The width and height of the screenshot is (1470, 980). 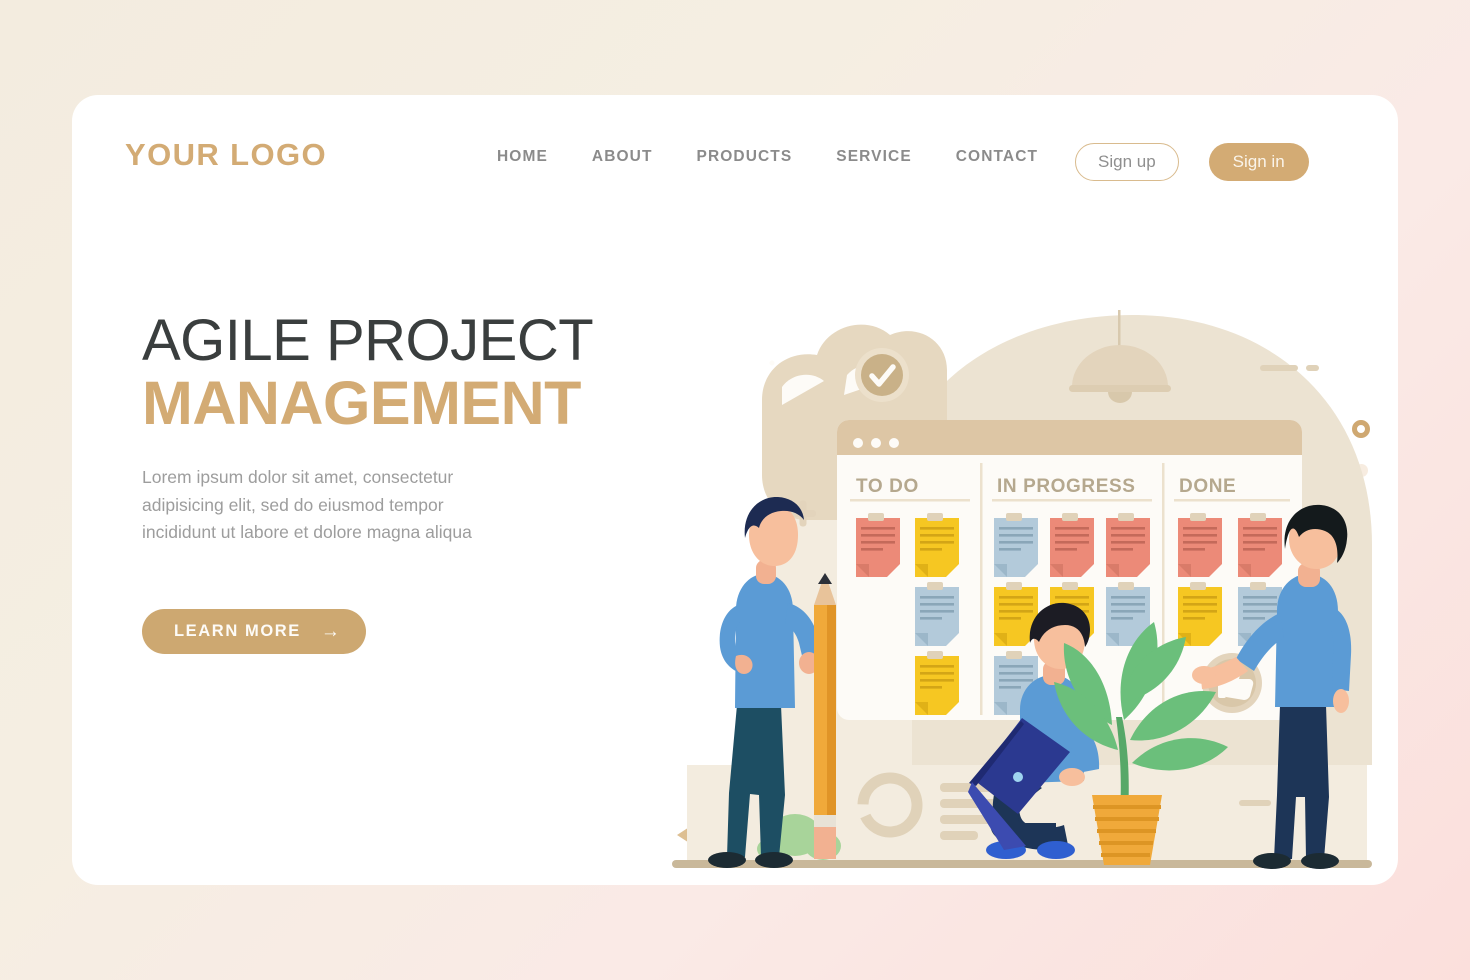 I want to click on pencil, so click(x=825, y=716).